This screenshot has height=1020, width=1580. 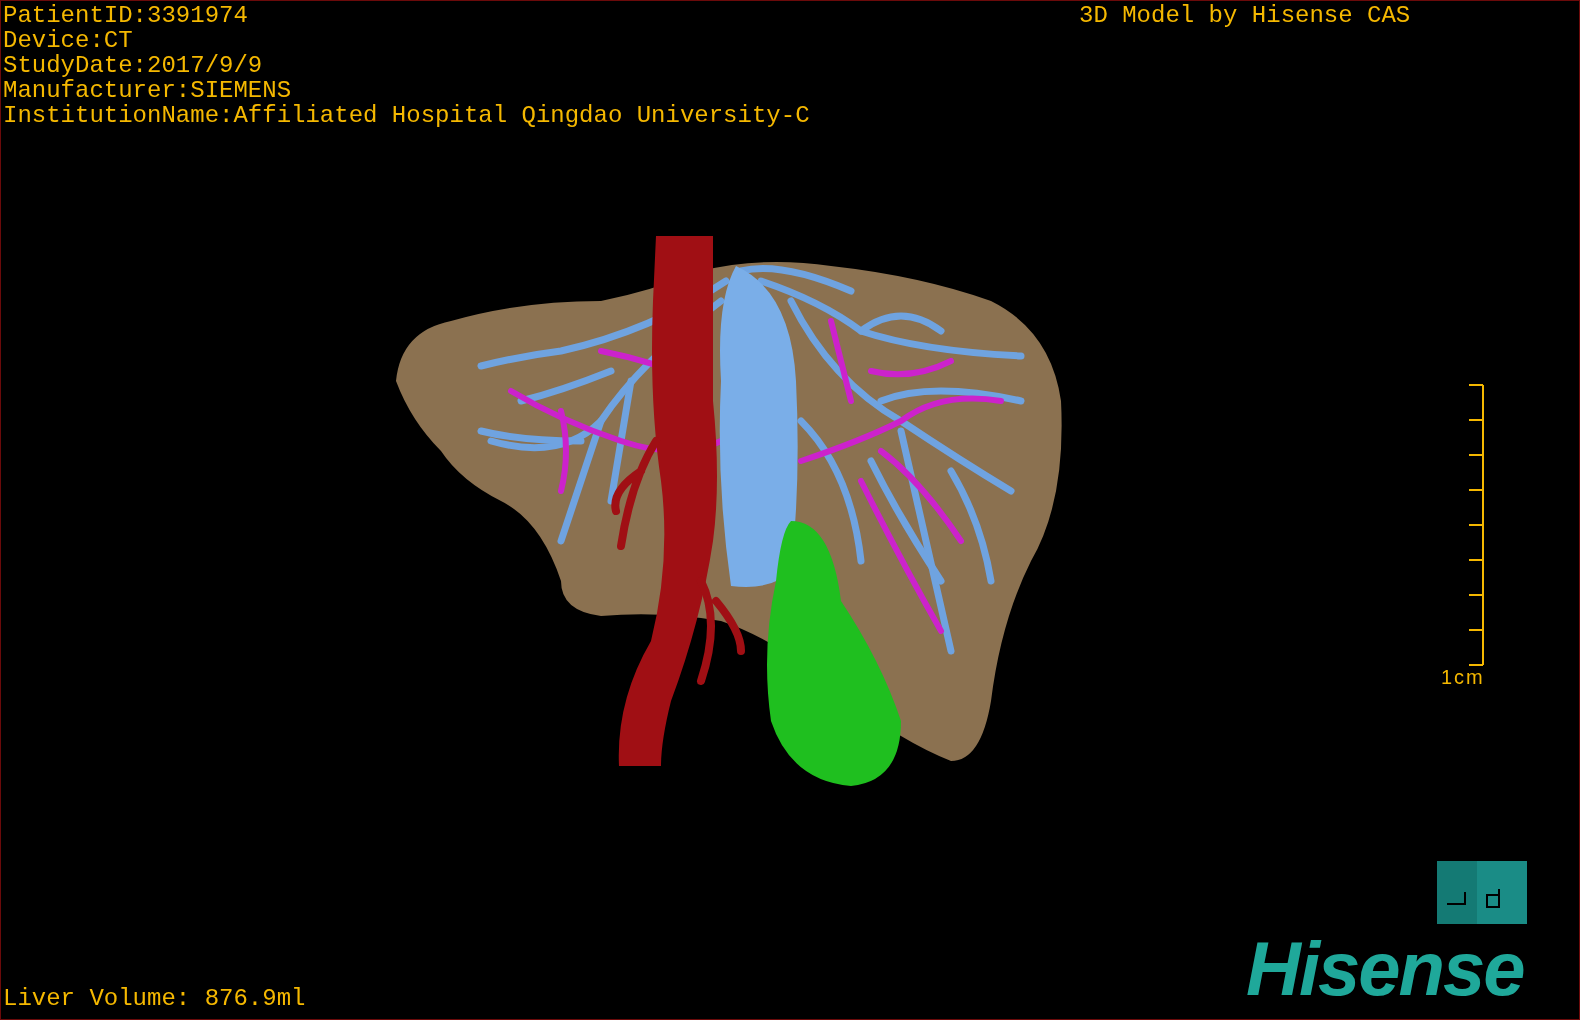 What do you see at coordinates (1463, 677) in the screenshot?
I see `scale-label: 1cm` at bounding box center [1463, 677].